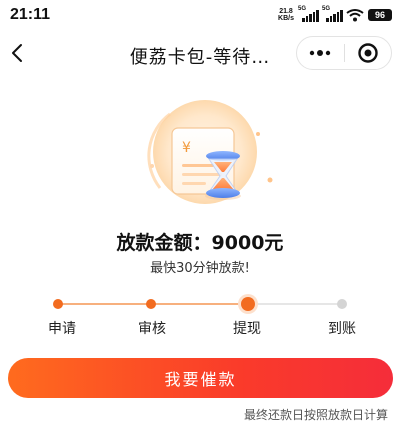 The image size is (400, 428). I want to click on step-dot-arrive, so click(342, 304).